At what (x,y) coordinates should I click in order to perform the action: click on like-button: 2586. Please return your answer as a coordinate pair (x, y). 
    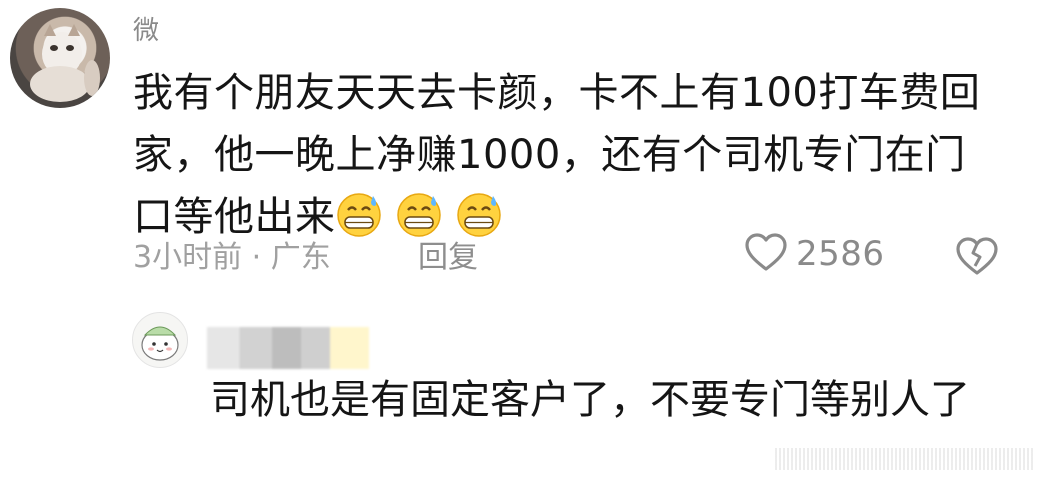
    Looking at the image, I should click on (814, 254).